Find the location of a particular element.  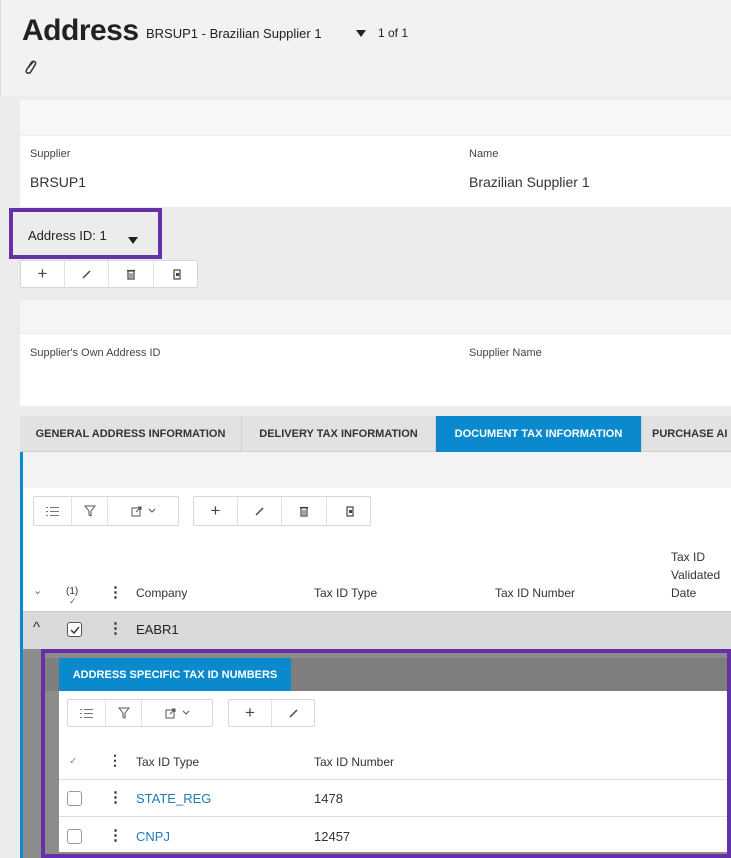

tab-document-tax-information: DOCUMENT TAX INFORMATION is located at coordinates (539, 434).